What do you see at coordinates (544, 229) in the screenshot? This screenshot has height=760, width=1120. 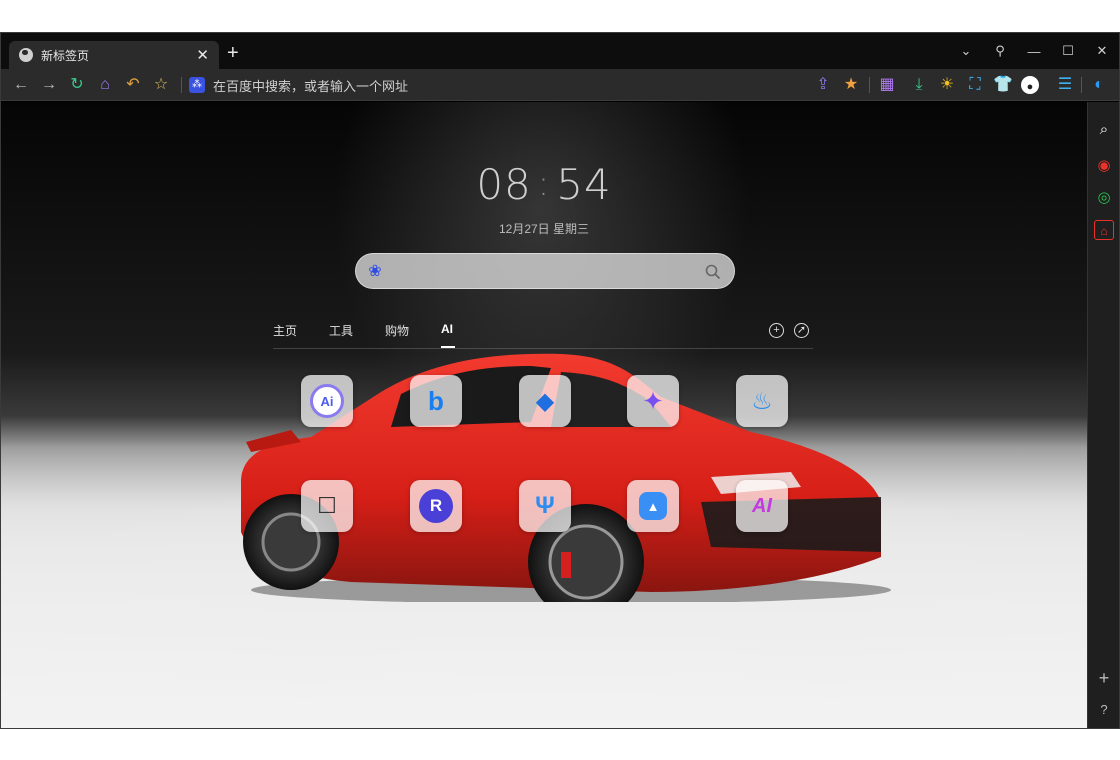 I see `date-label: 12月27日 星期三` at bounding box center [544, 229].